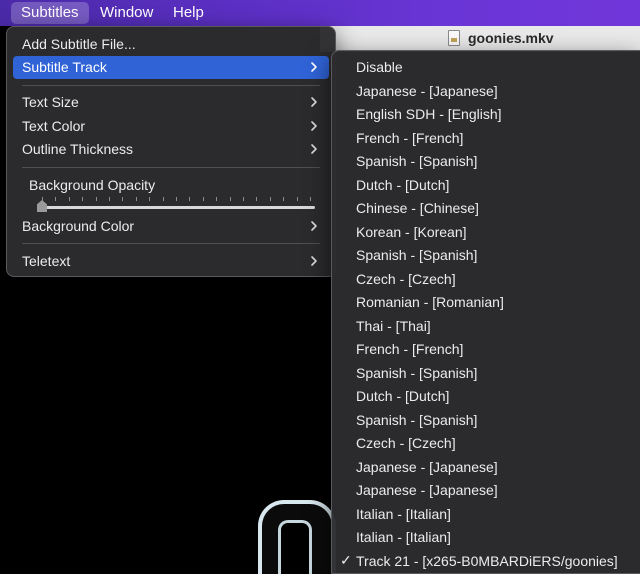 The width and height of the screenshot is (640, 574). What do you see at coordinates (489, 232) in the screenshot?
I see `track-item: Korean - [Korean]` at bounding box center [489, 232].